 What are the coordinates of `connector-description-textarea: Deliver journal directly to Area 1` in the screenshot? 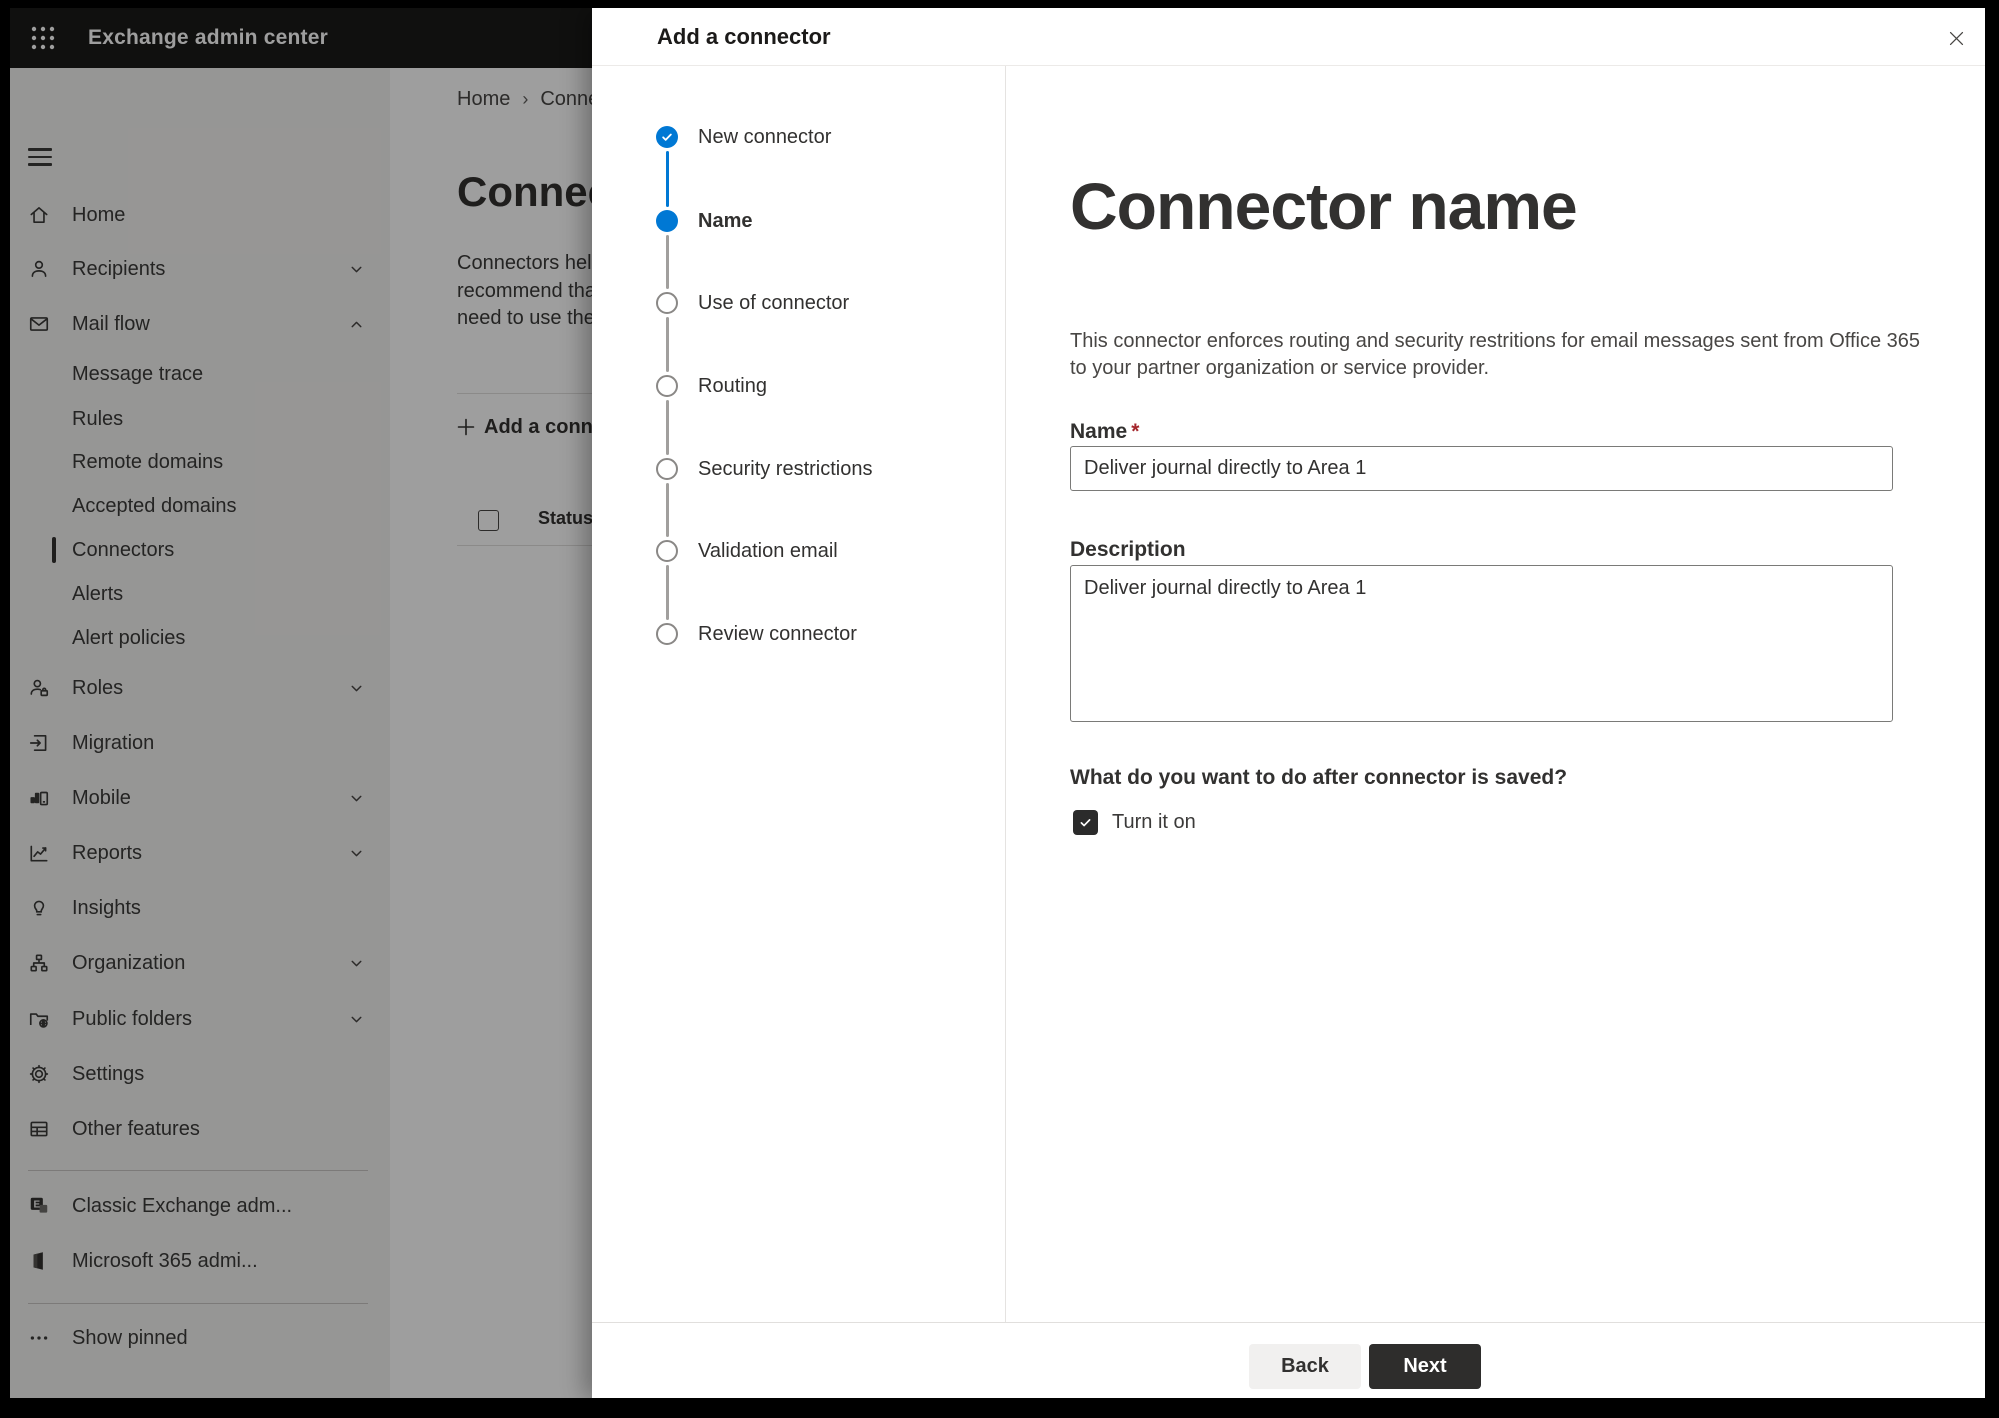 It's located at (1481, 643).